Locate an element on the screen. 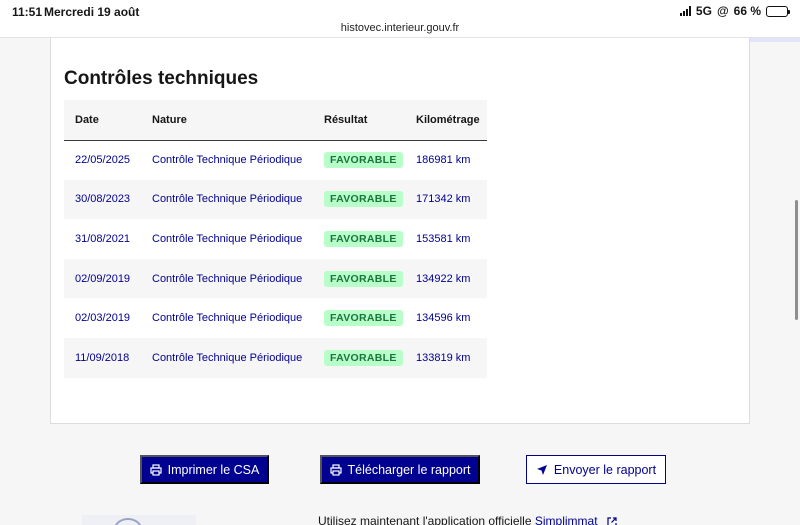 Image resolution: width=800 pixels, height=525 pixels. send-report-button: Envoyer le rapport is located at coordinates (596, 469).